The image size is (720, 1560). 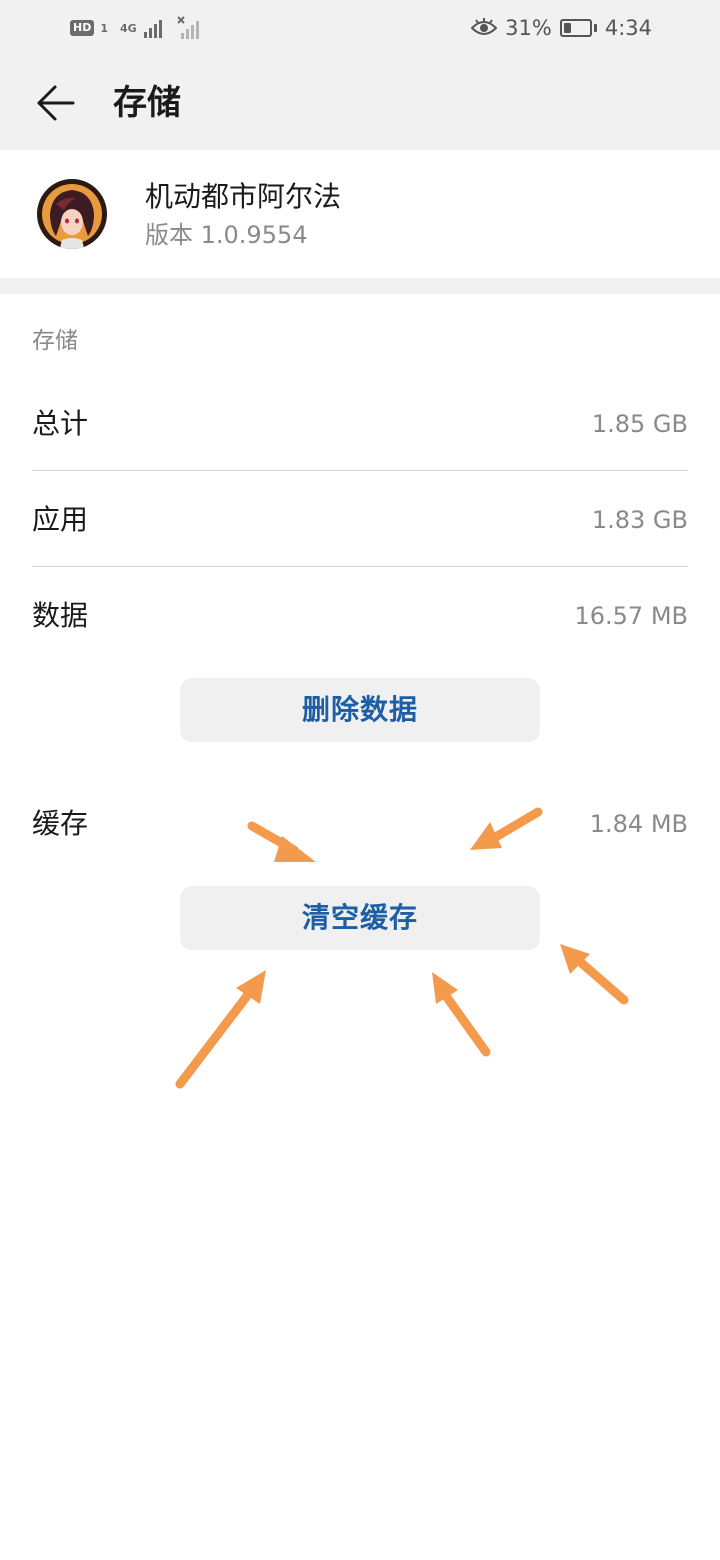 I want to click on signal-strength-icon, so click(x=152, y=29).